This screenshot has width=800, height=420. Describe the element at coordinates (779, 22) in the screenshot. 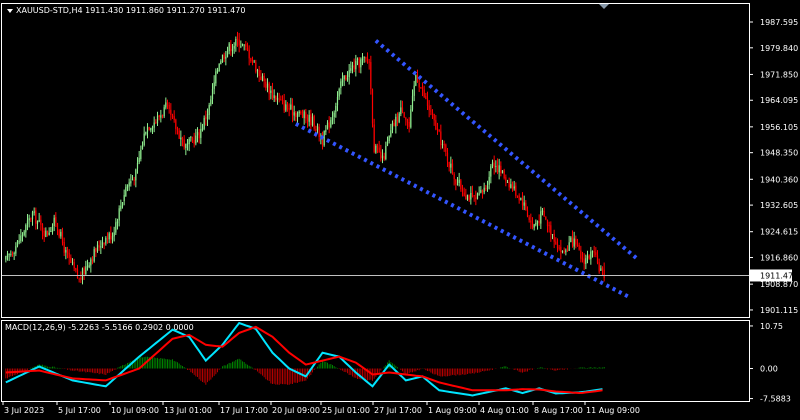

I see `price-tick-label: 1987.595` at that location.